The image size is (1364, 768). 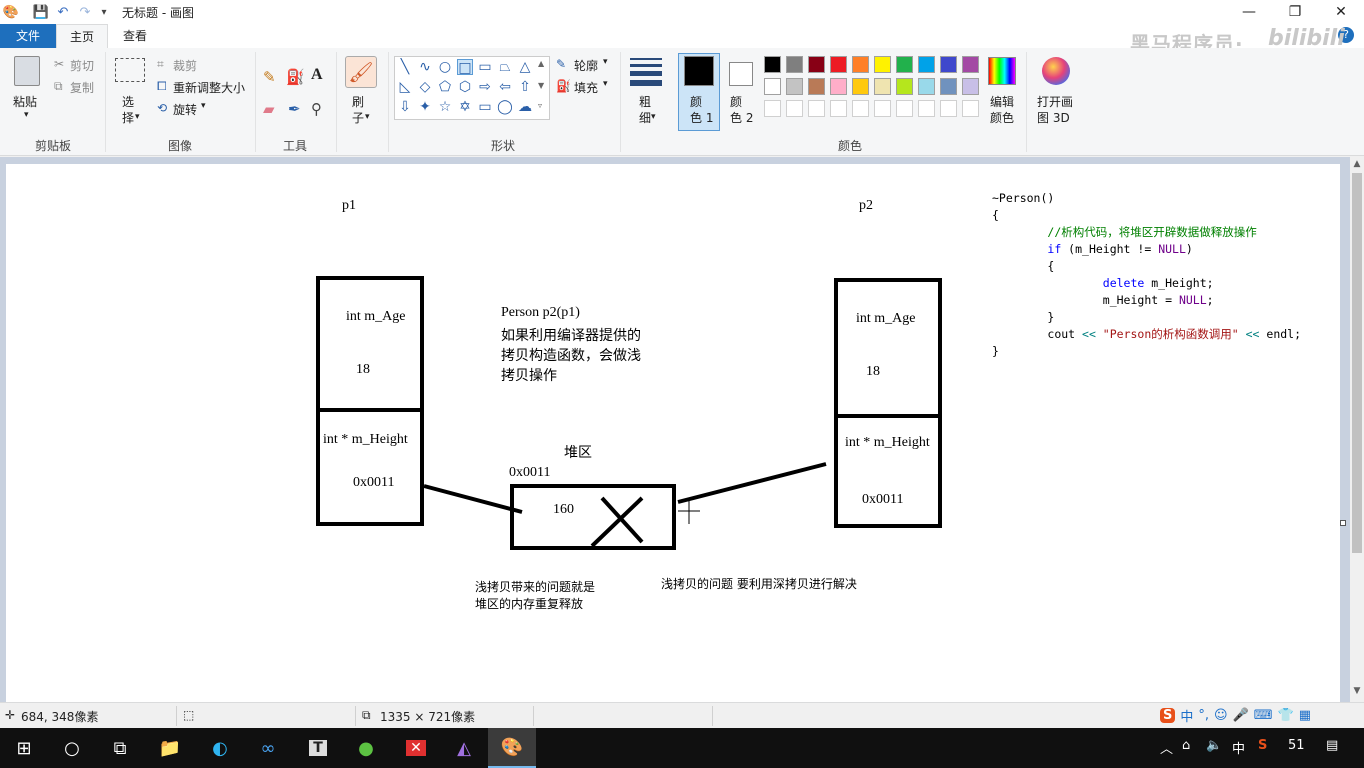 What do you see at coordinates (525, 107) in the screenshot?
I see `callout-cloud-shape-icon: ☁` at bounding box center [525, 107].